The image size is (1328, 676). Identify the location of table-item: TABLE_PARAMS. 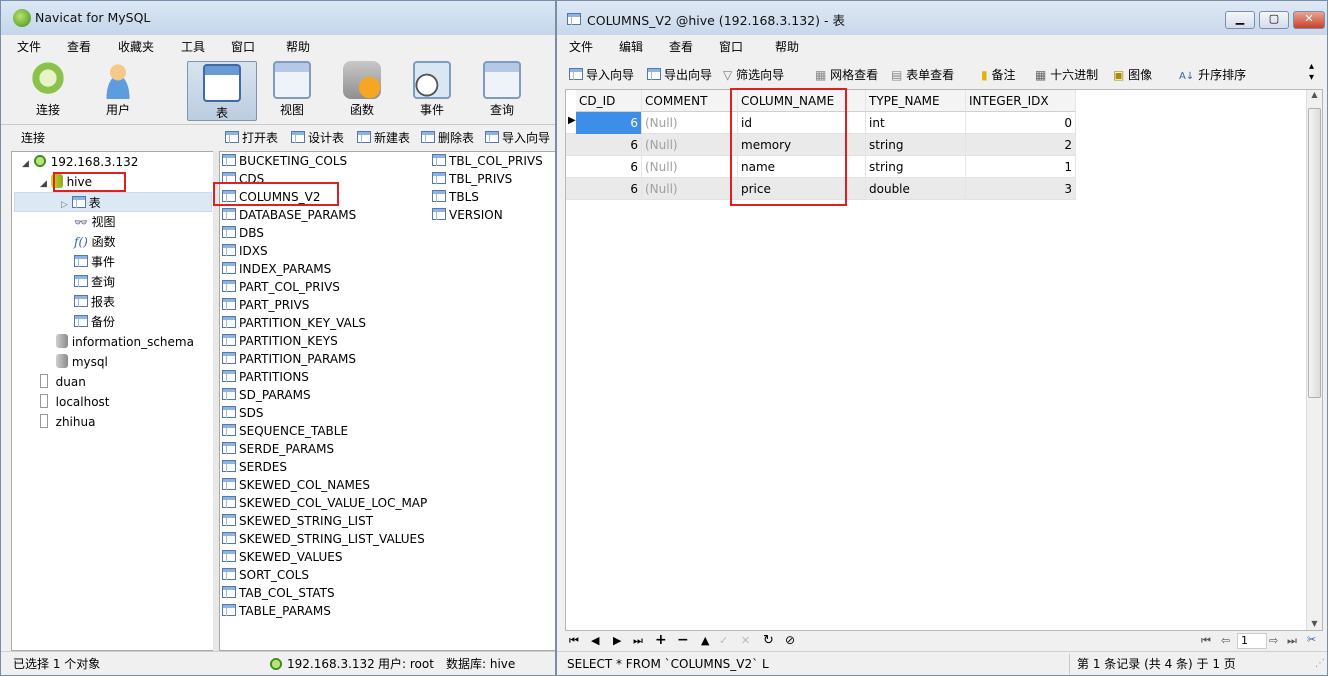
(276, 611).